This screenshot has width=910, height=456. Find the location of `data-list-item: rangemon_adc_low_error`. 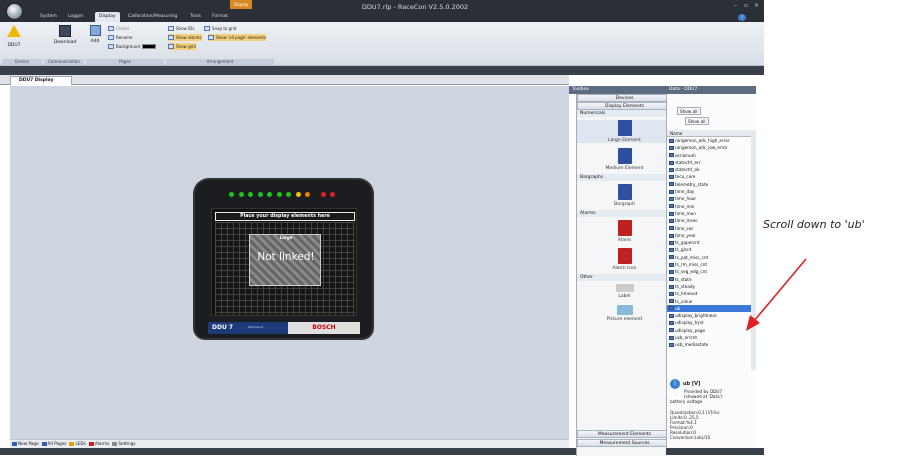

data-list-item: rangemon_adc_low_error is located at coordinates (709, 147).